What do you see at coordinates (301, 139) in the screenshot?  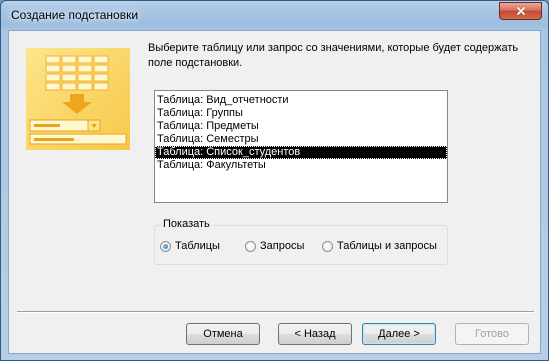 I see `list-item: Таблица: Семестры` at bounding box center [301, 139].